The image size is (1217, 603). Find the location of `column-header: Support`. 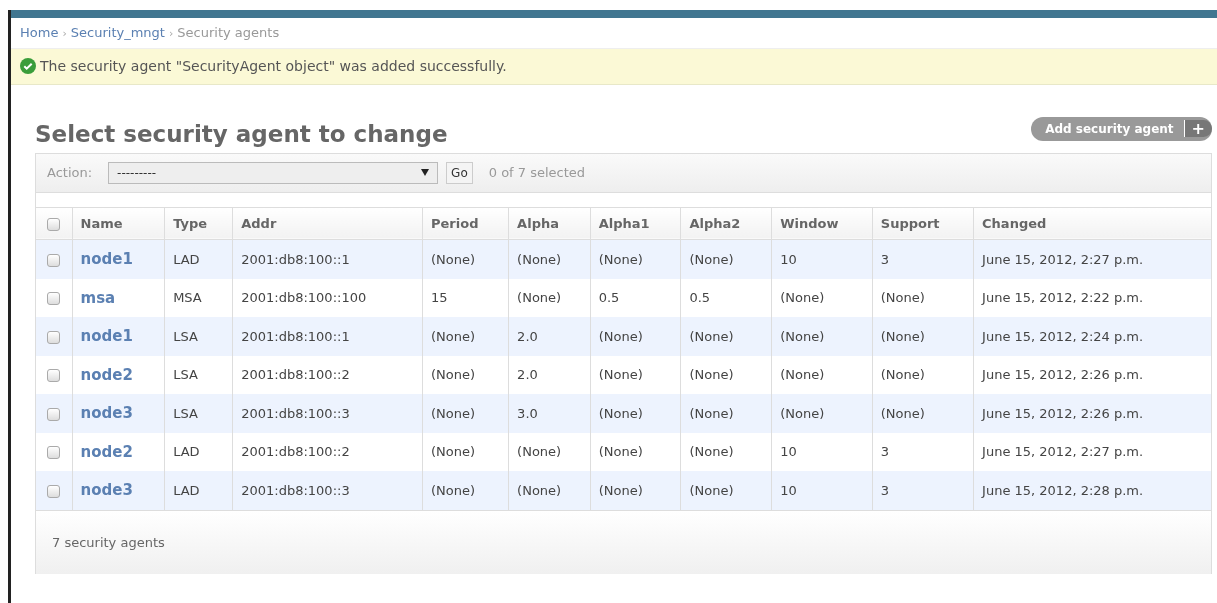

column-header: Support is located at coordinates (923, 223).